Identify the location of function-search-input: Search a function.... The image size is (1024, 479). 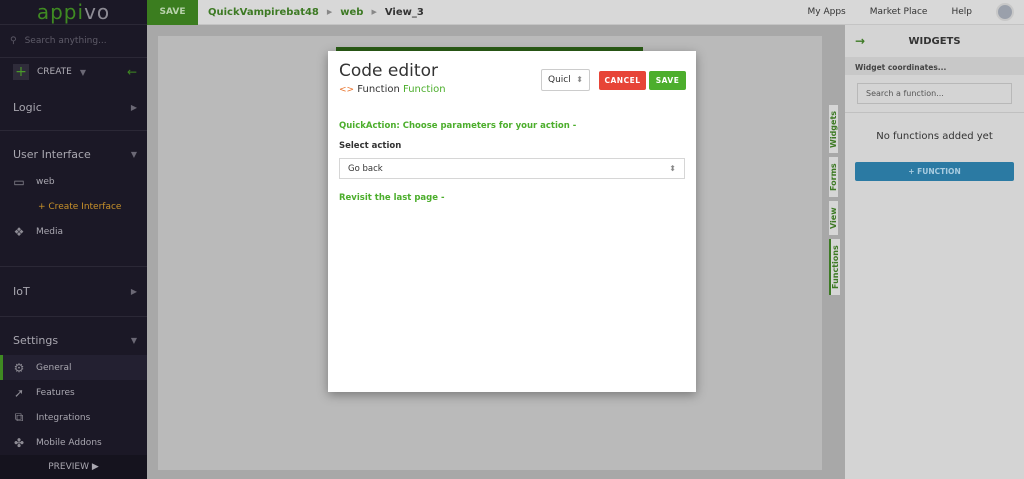
(934, 93).